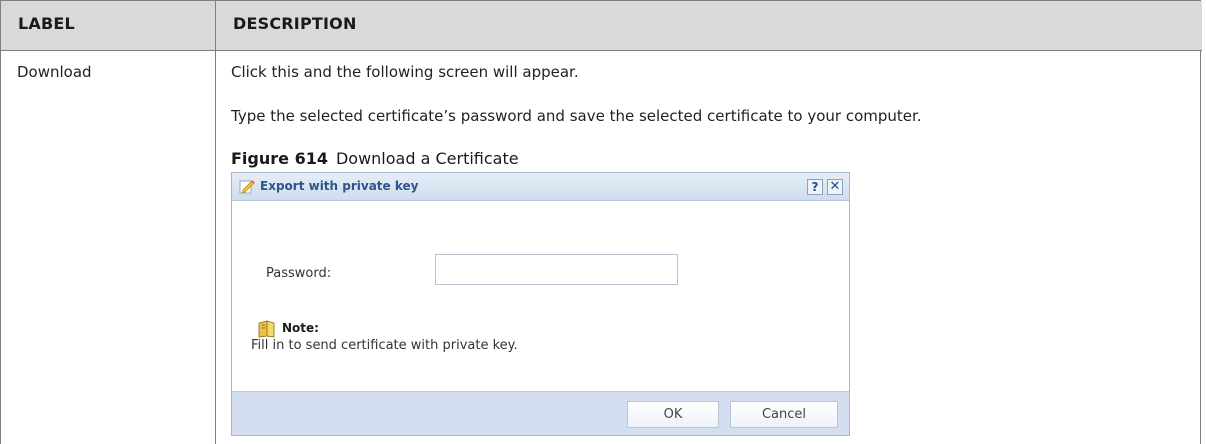  What do you see at coordinates (835, 187) in the screenshot?
I see `close-button: ✕` at bounding box center [835, 187].